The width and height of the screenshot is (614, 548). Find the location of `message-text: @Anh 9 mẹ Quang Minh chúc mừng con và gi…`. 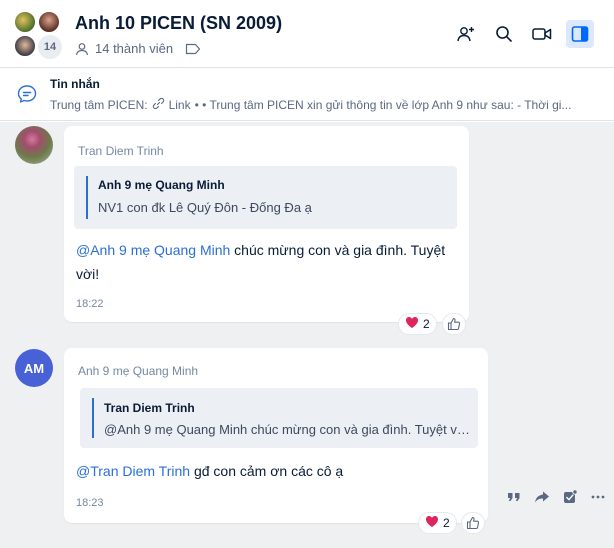

message-text: @Anh 9 mẹ Quang Minh chúc mừng con và gi… is located at coordinates (261, 262).